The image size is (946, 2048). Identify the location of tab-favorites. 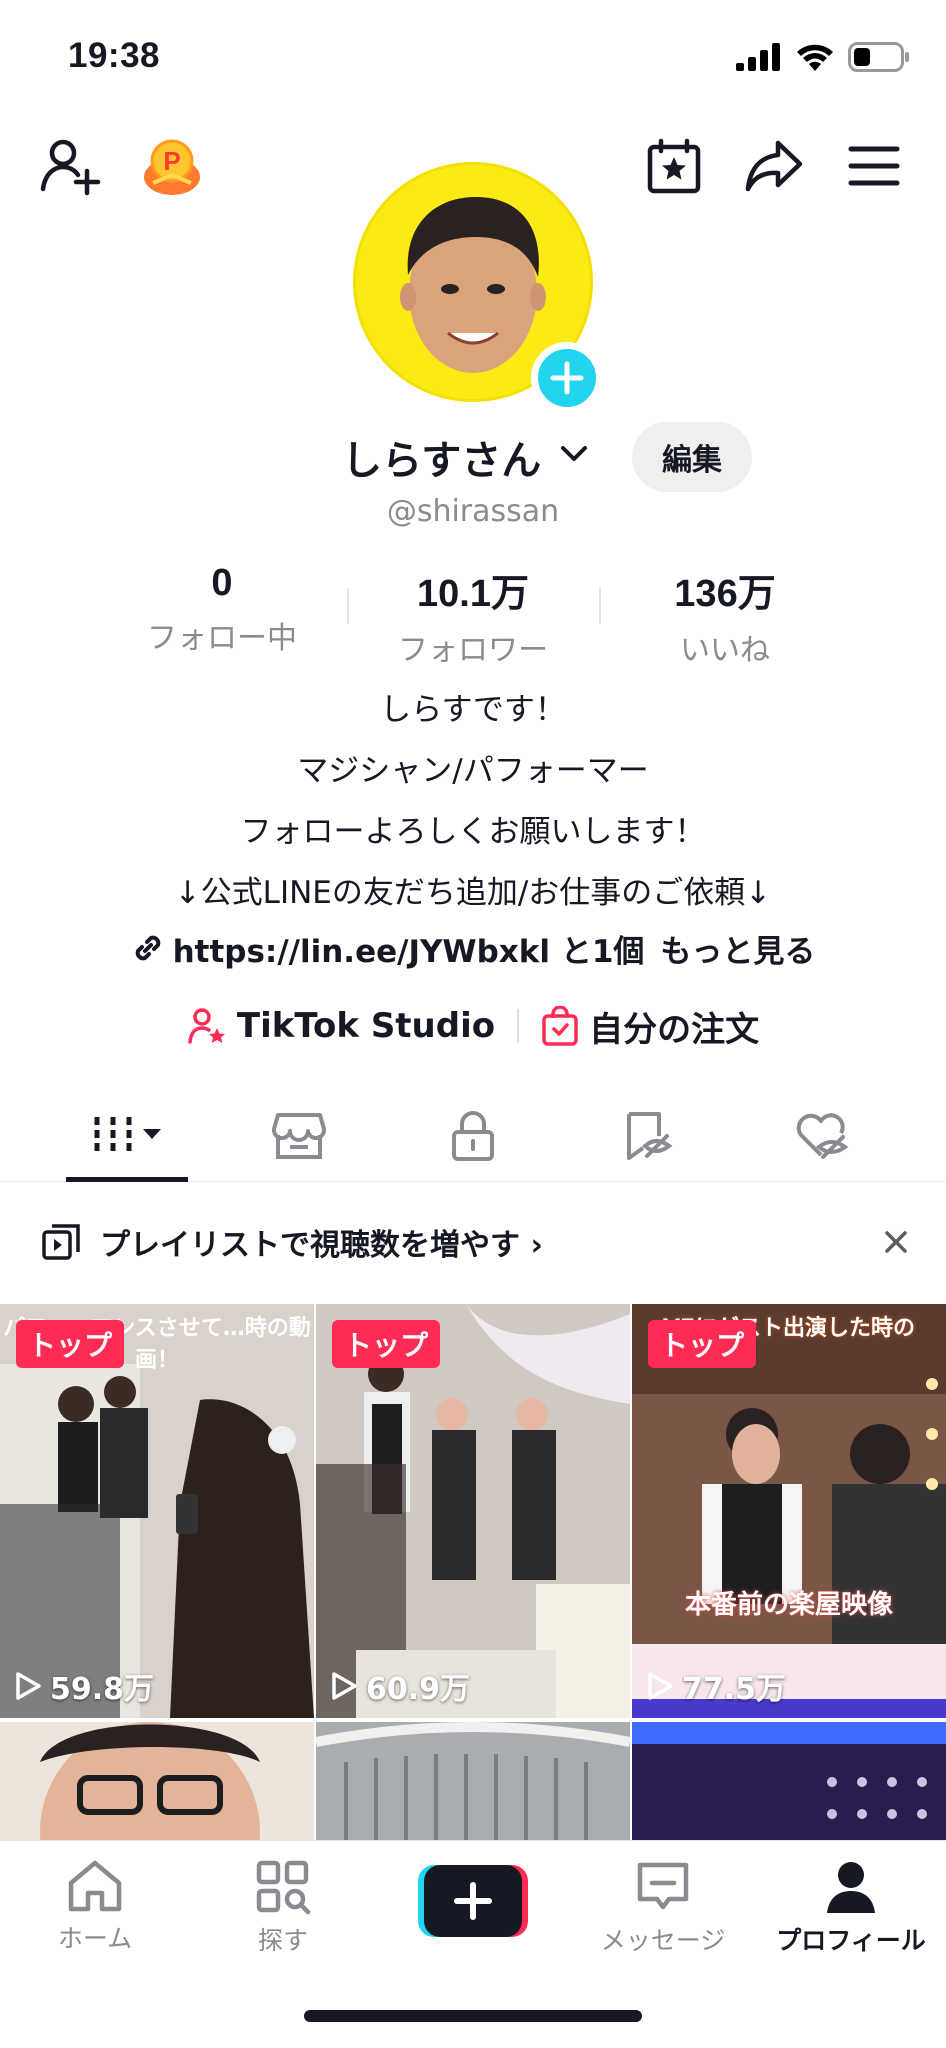
(647, 1136).